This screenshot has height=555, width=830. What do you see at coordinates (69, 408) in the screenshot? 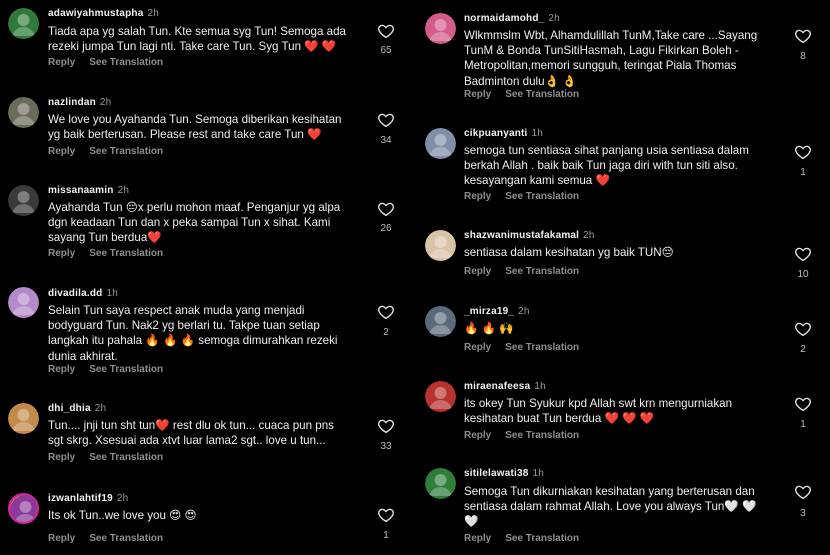
I see `username-text: dhi_dhia` at bounding box center [69, 408].